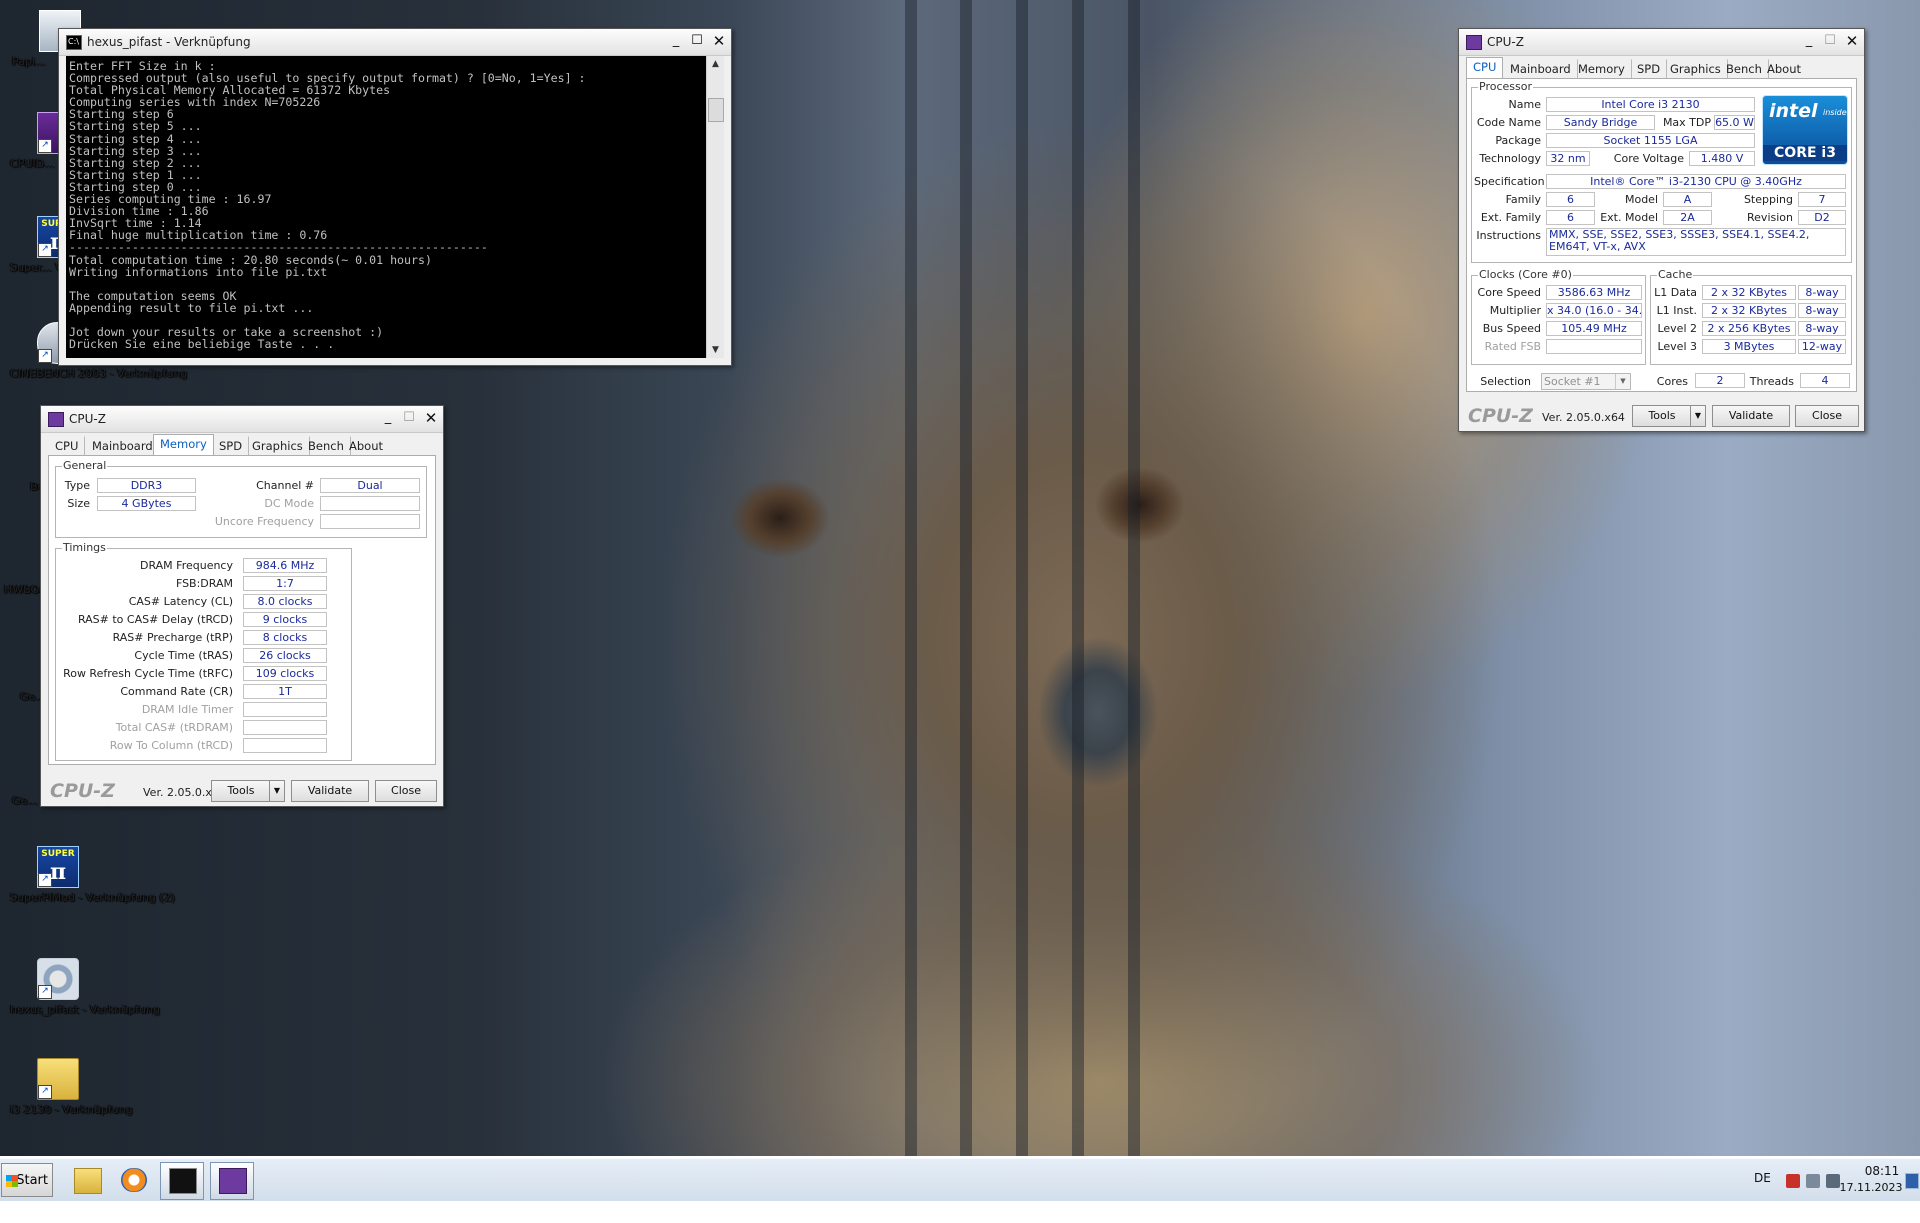  What do you see at coordinates (1813, 1181) in the screenshot?
I see `action-center-icon` at bounding box center [1813, 1181].